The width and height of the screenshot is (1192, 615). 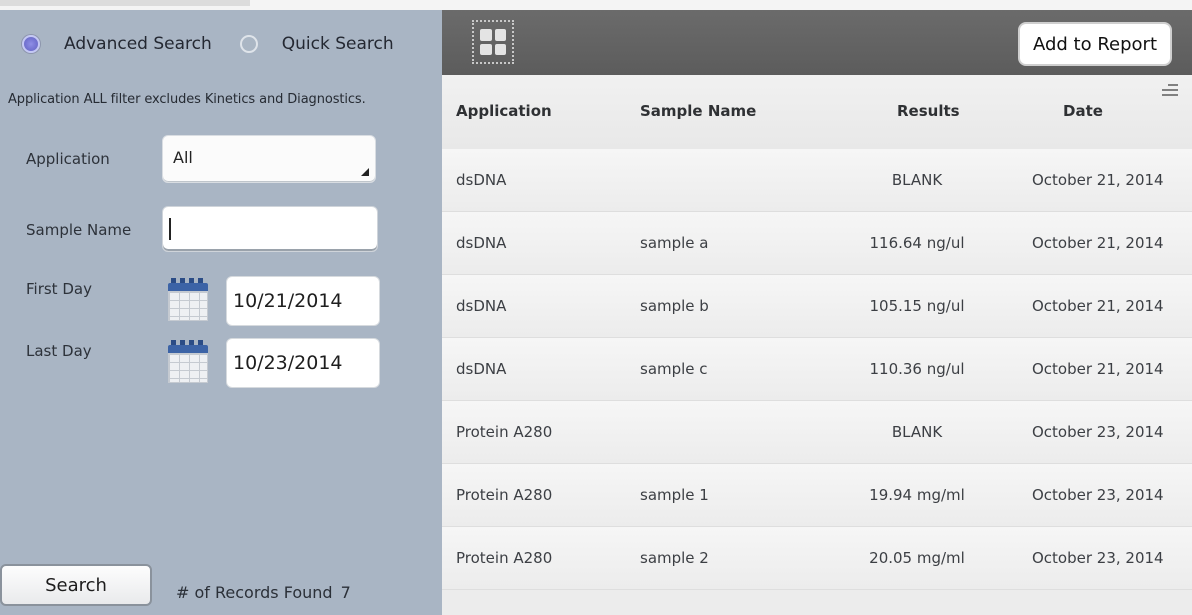 What do you see at coordinates (1083, 111) in the screenshot?
I see `column-header-date: Date` at bounding box center [1083, 111].